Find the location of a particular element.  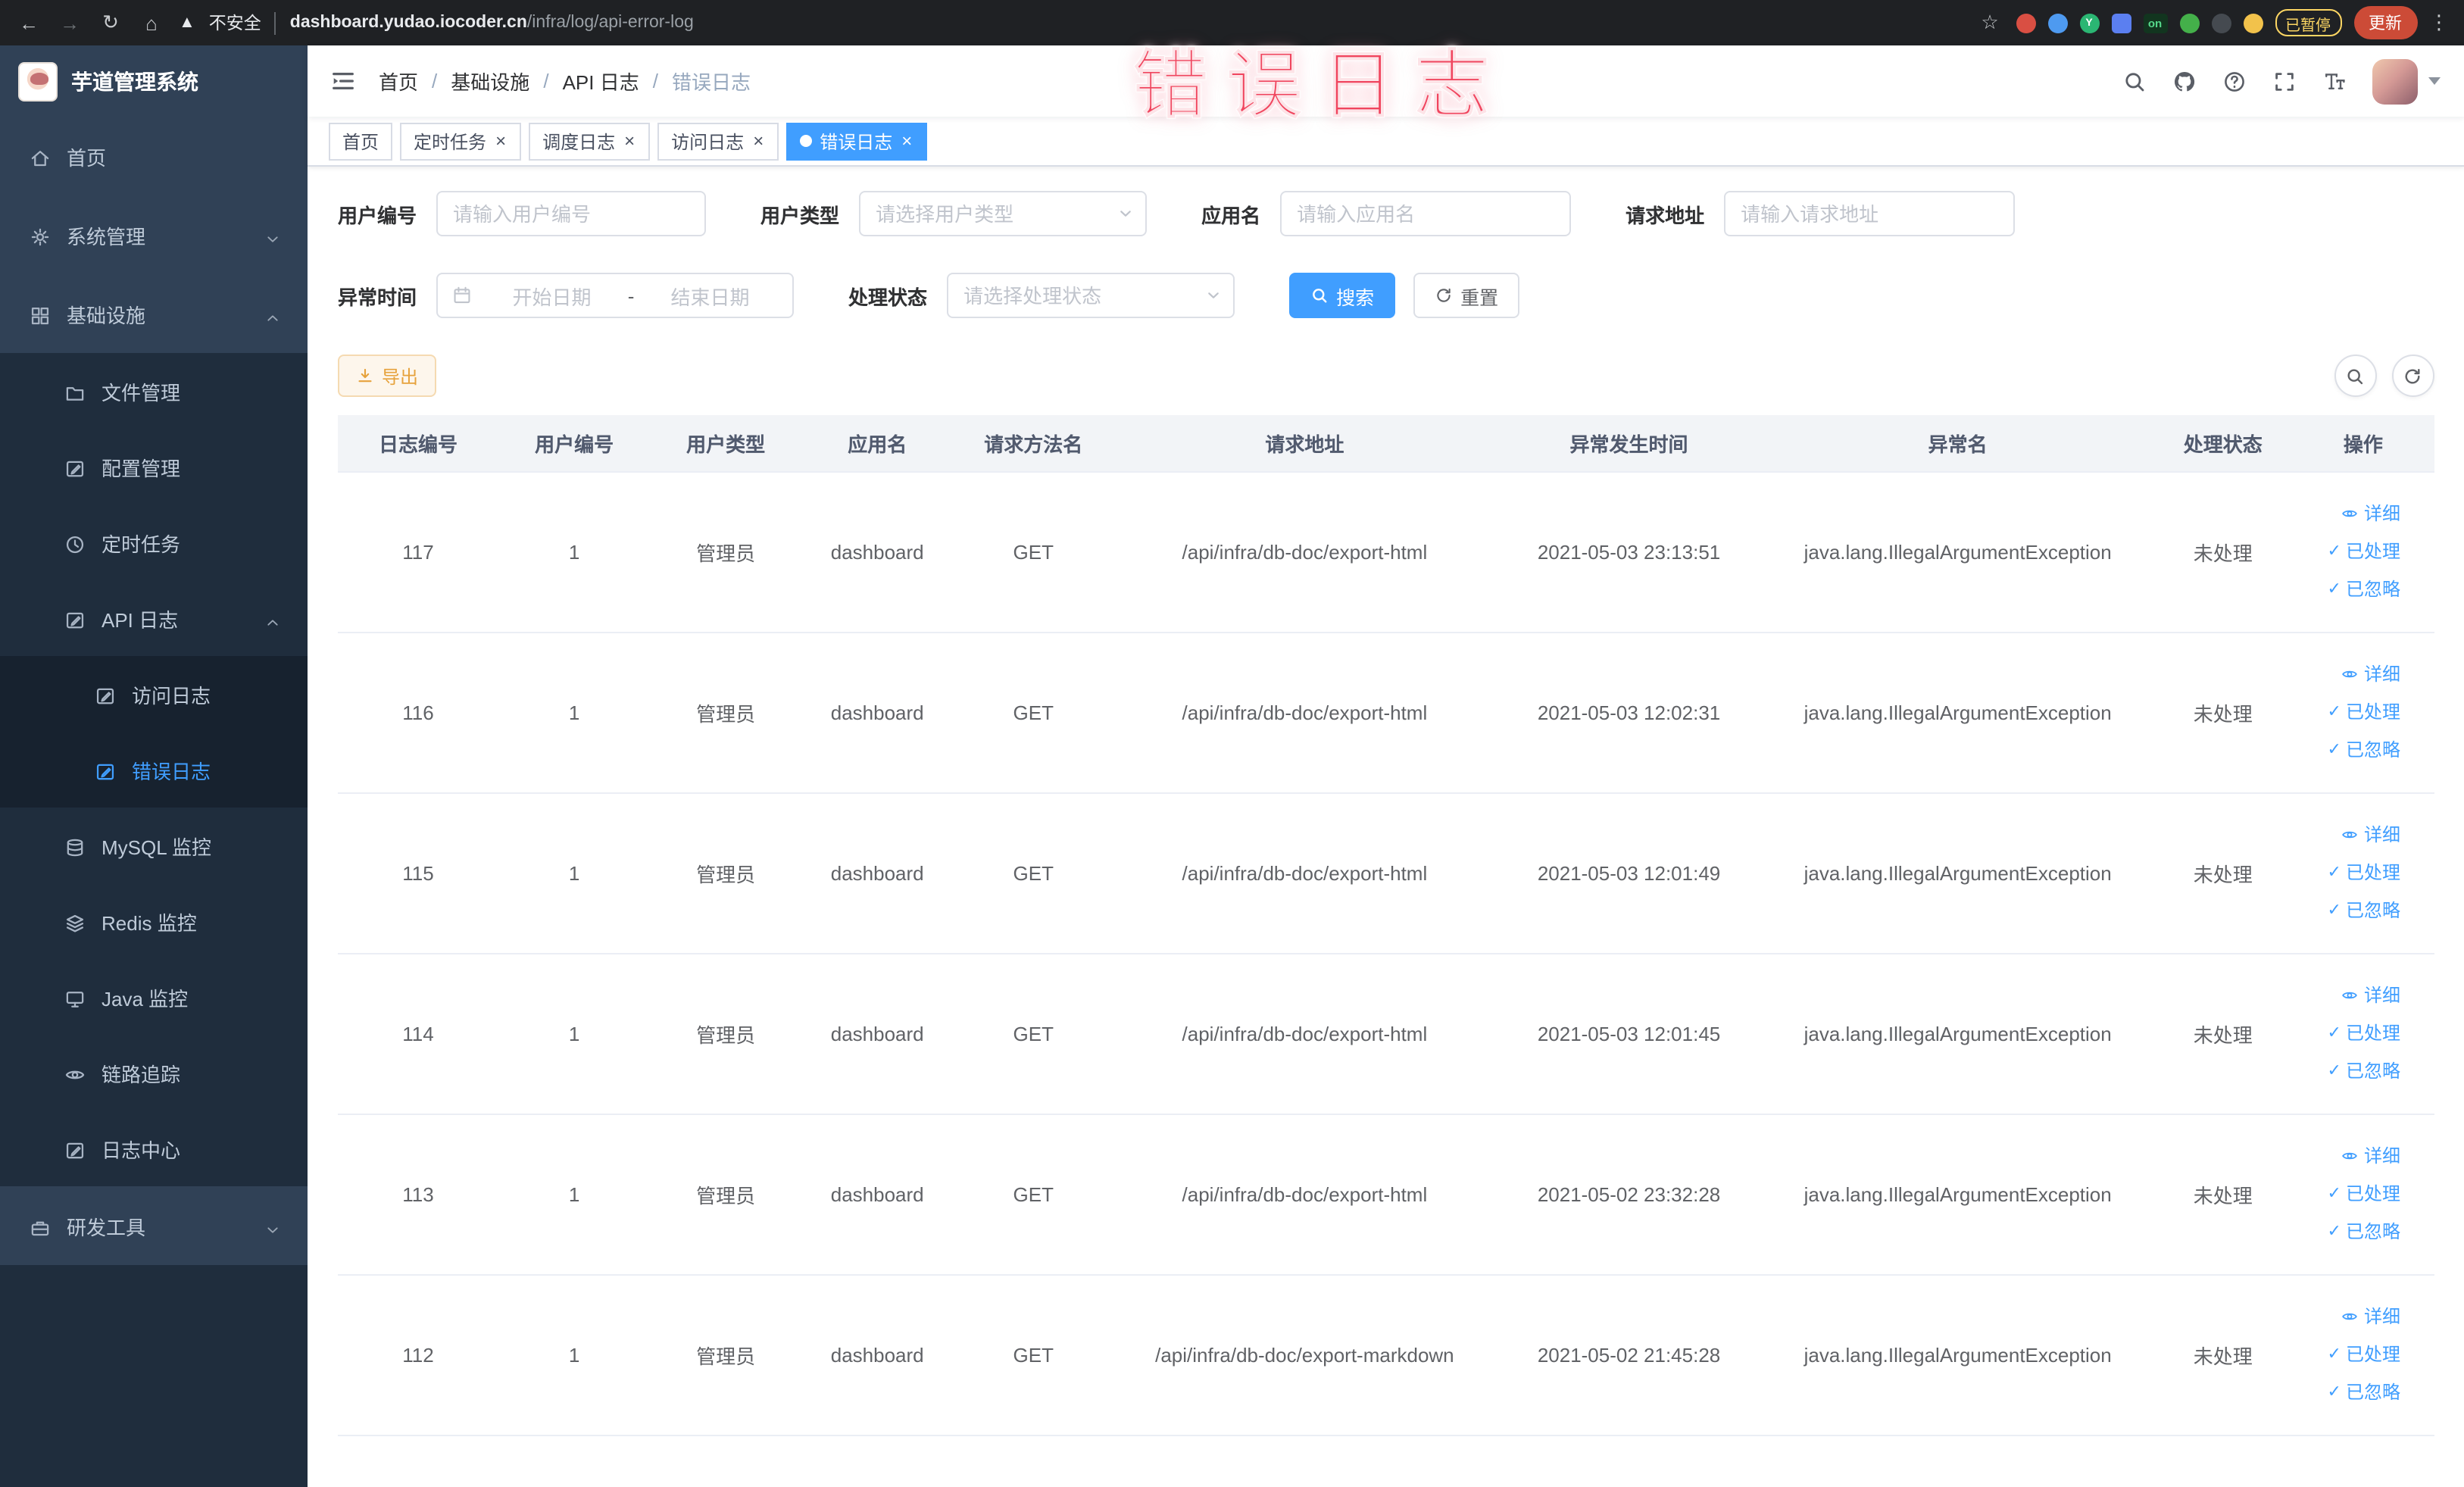

extension-icon: Y is located at coordinates (2089, 23).